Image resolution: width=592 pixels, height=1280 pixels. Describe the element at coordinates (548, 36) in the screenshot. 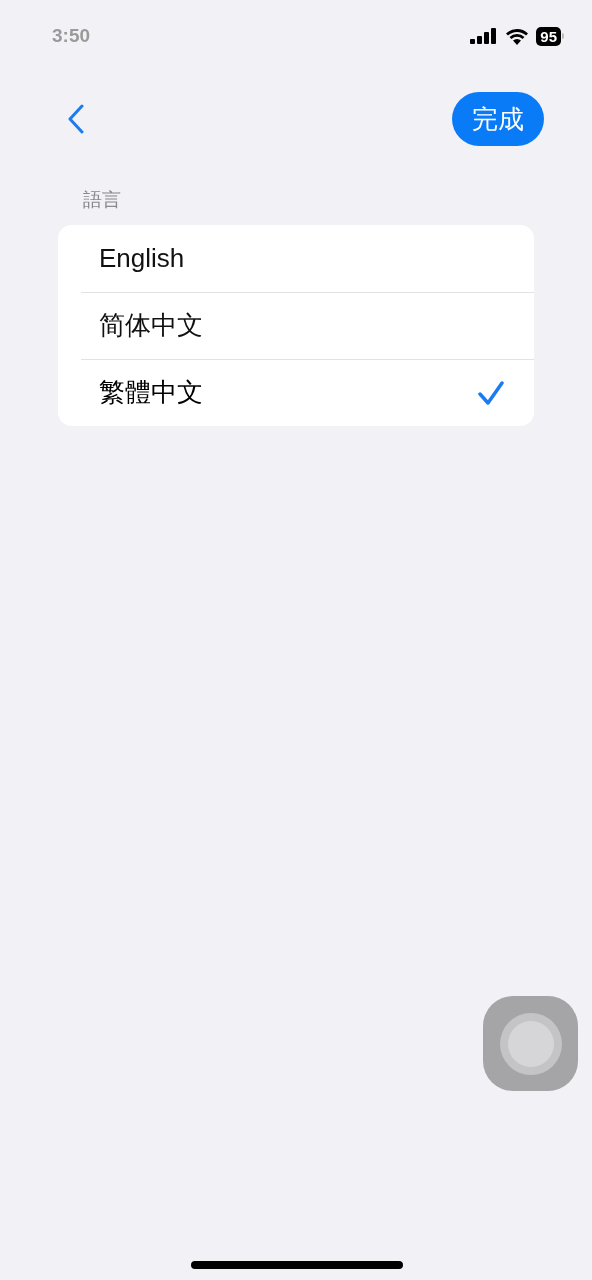

I see `battery-level: 95` at that location.